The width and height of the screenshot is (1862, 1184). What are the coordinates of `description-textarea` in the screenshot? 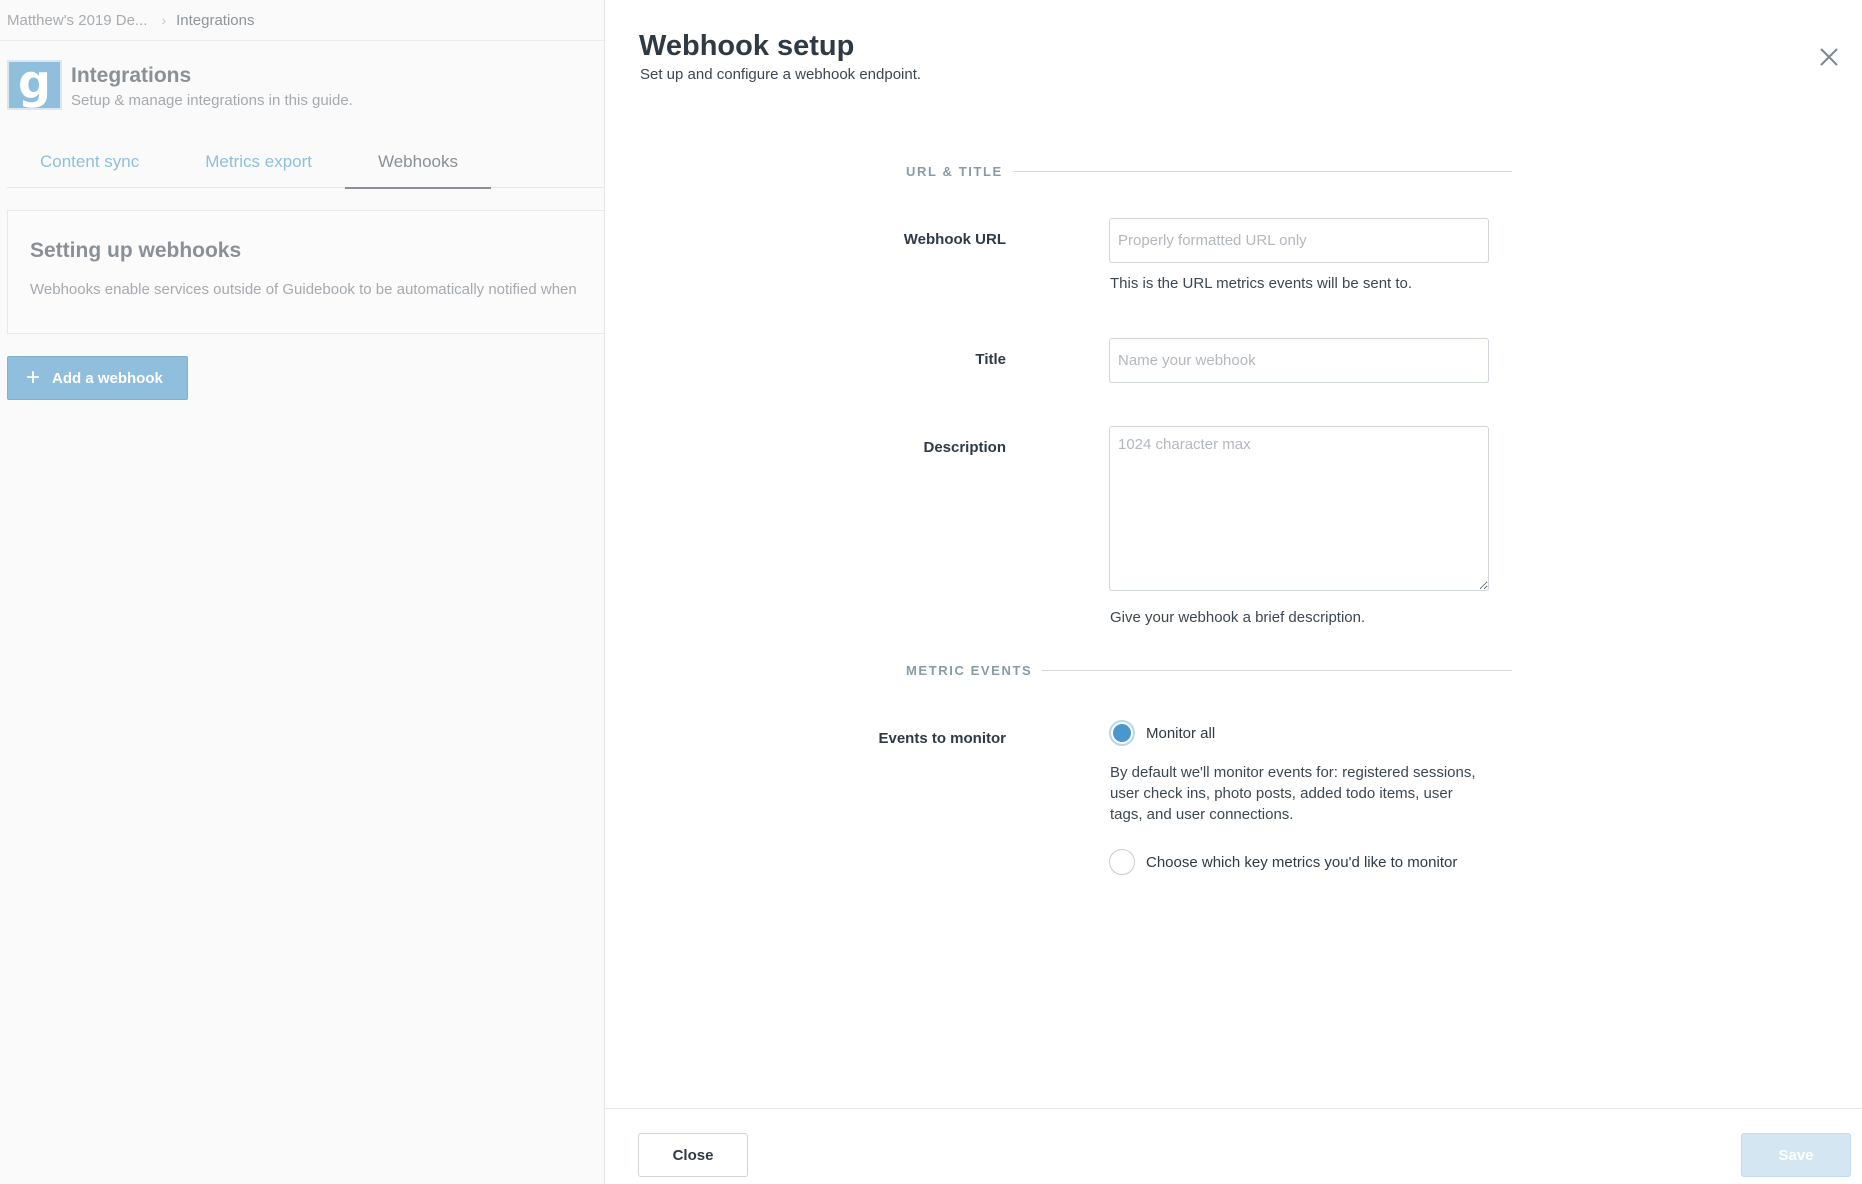 It's located at (1299, 508).